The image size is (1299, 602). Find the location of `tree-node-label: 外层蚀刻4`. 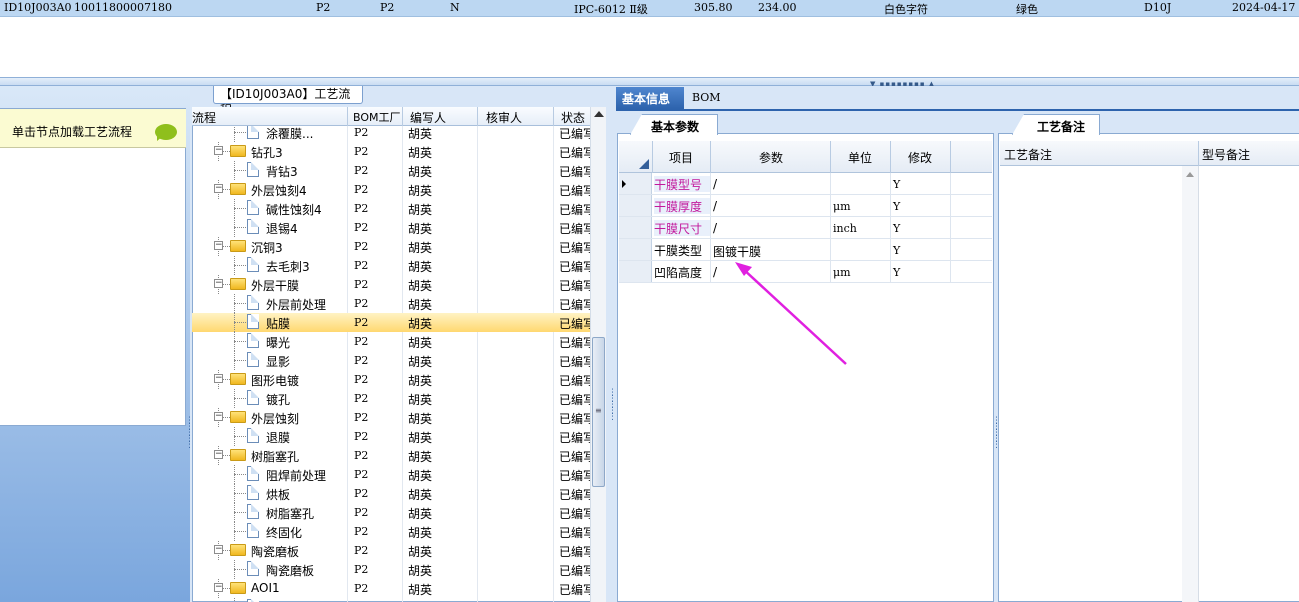

tree-node-label: 外层蚀刻4 is located at coordinates (279, 191).